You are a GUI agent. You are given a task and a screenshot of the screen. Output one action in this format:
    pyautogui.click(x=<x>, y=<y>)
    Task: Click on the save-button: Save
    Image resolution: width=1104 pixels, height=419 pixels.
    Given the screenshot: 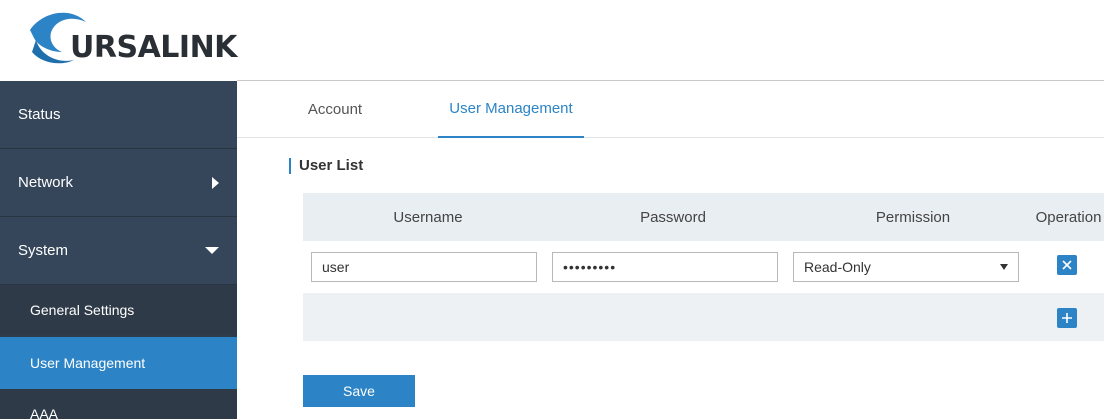 What is the action you would take?
    pyautogui.click(x=359, y=391)
    